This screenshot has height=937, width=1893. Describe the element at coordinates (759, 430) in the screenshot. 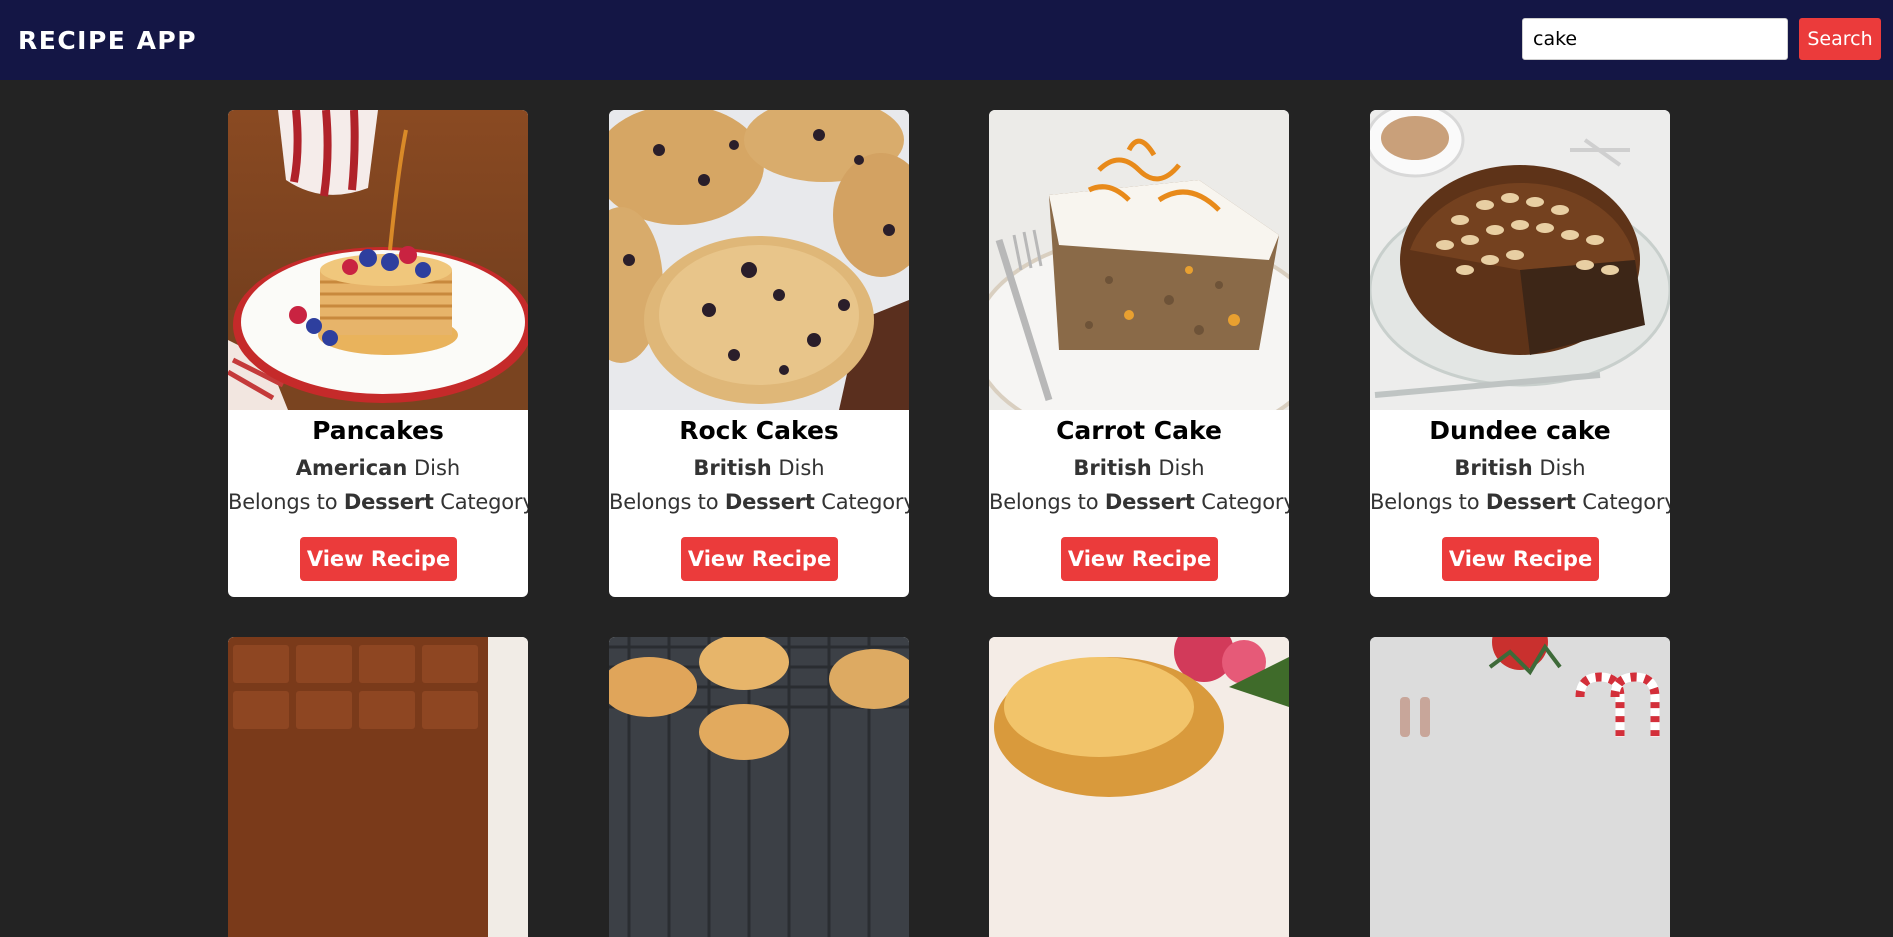

I see `recipe-title: Rock Cakes` at that location.